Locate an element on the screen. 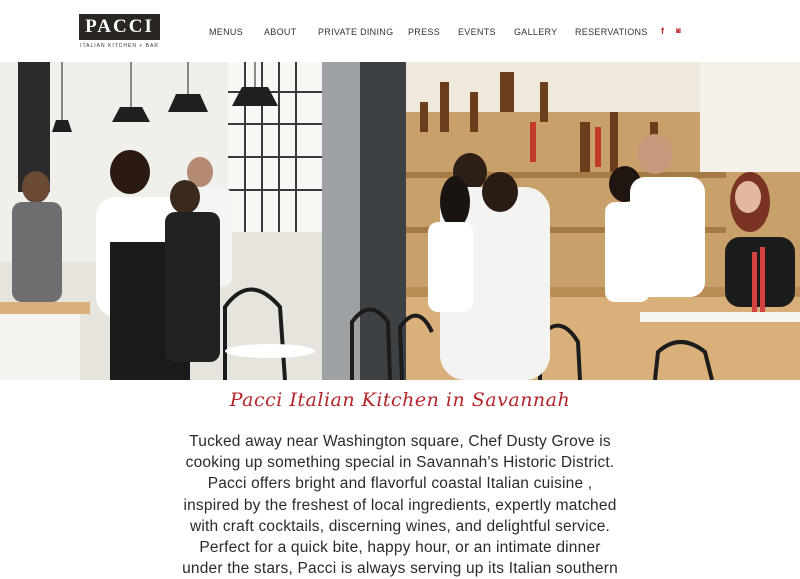  facebook-icon: f is located at coordinates (662, 31).